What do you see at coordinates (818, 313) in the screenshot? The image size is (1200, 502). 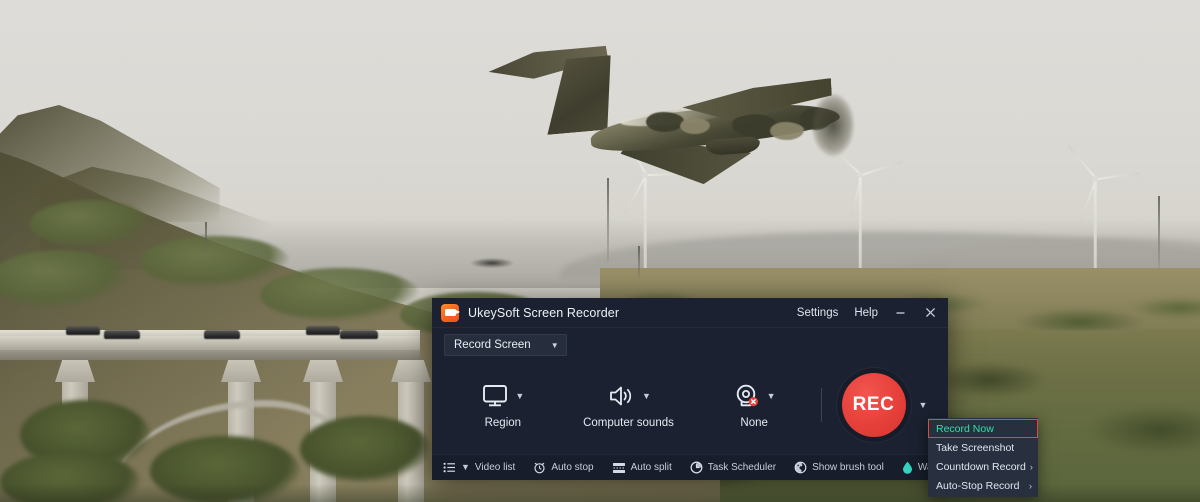 I see `settings-link: Settings` at bounding box center [818, 313].